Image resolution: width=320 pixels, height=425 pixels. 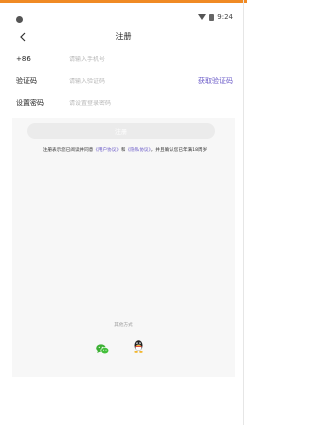 What do you see at coordinates (30, 103) in the screenshot?
I see `password-label: 设置密码` at bounding box center [30, 103].